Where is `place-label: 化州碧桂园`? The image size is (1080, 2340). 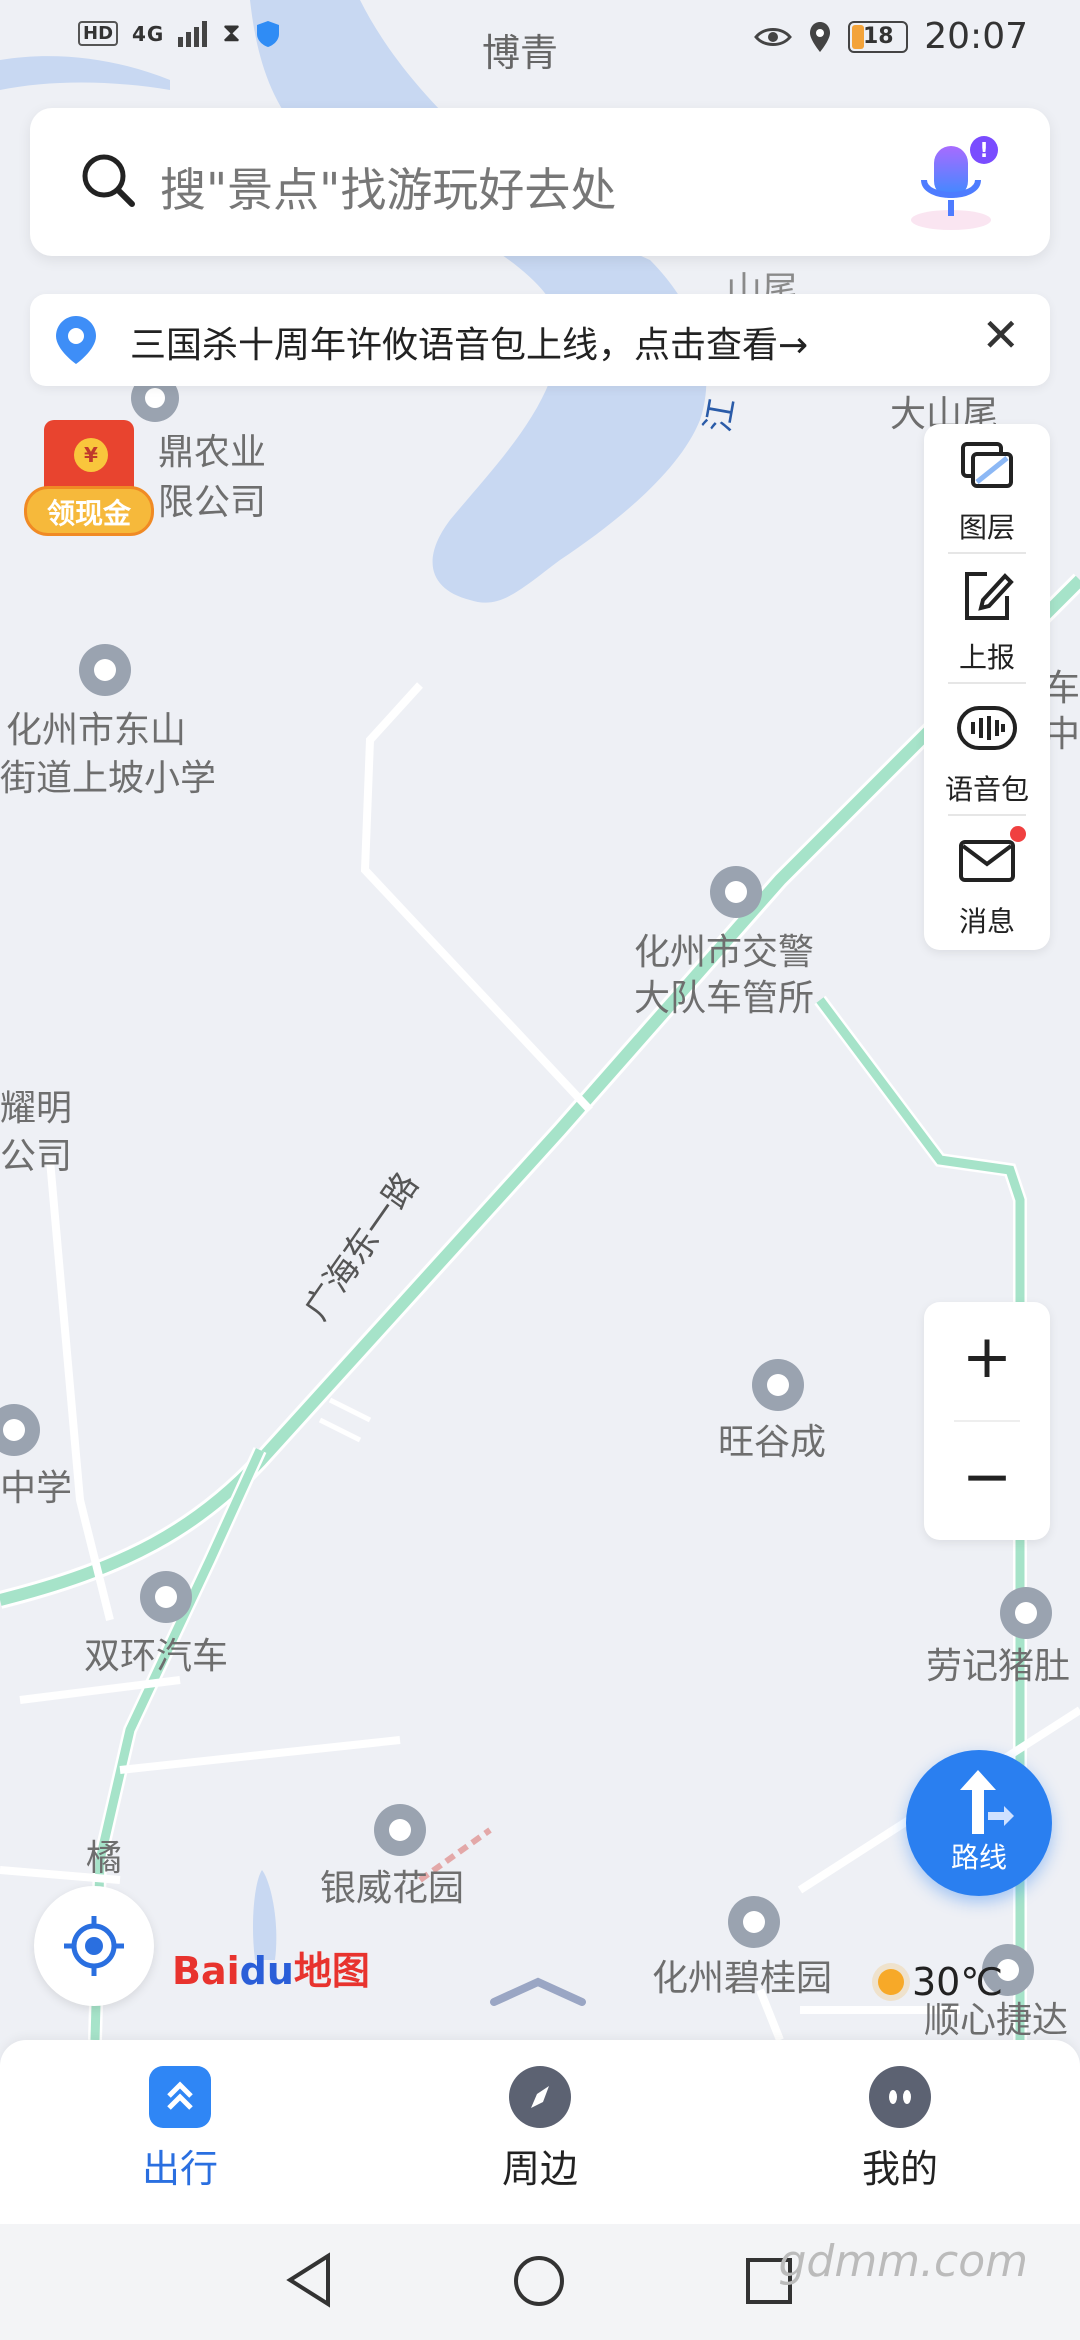 place-label: 化州碧桂园 is located at coordinates (742, 1979).